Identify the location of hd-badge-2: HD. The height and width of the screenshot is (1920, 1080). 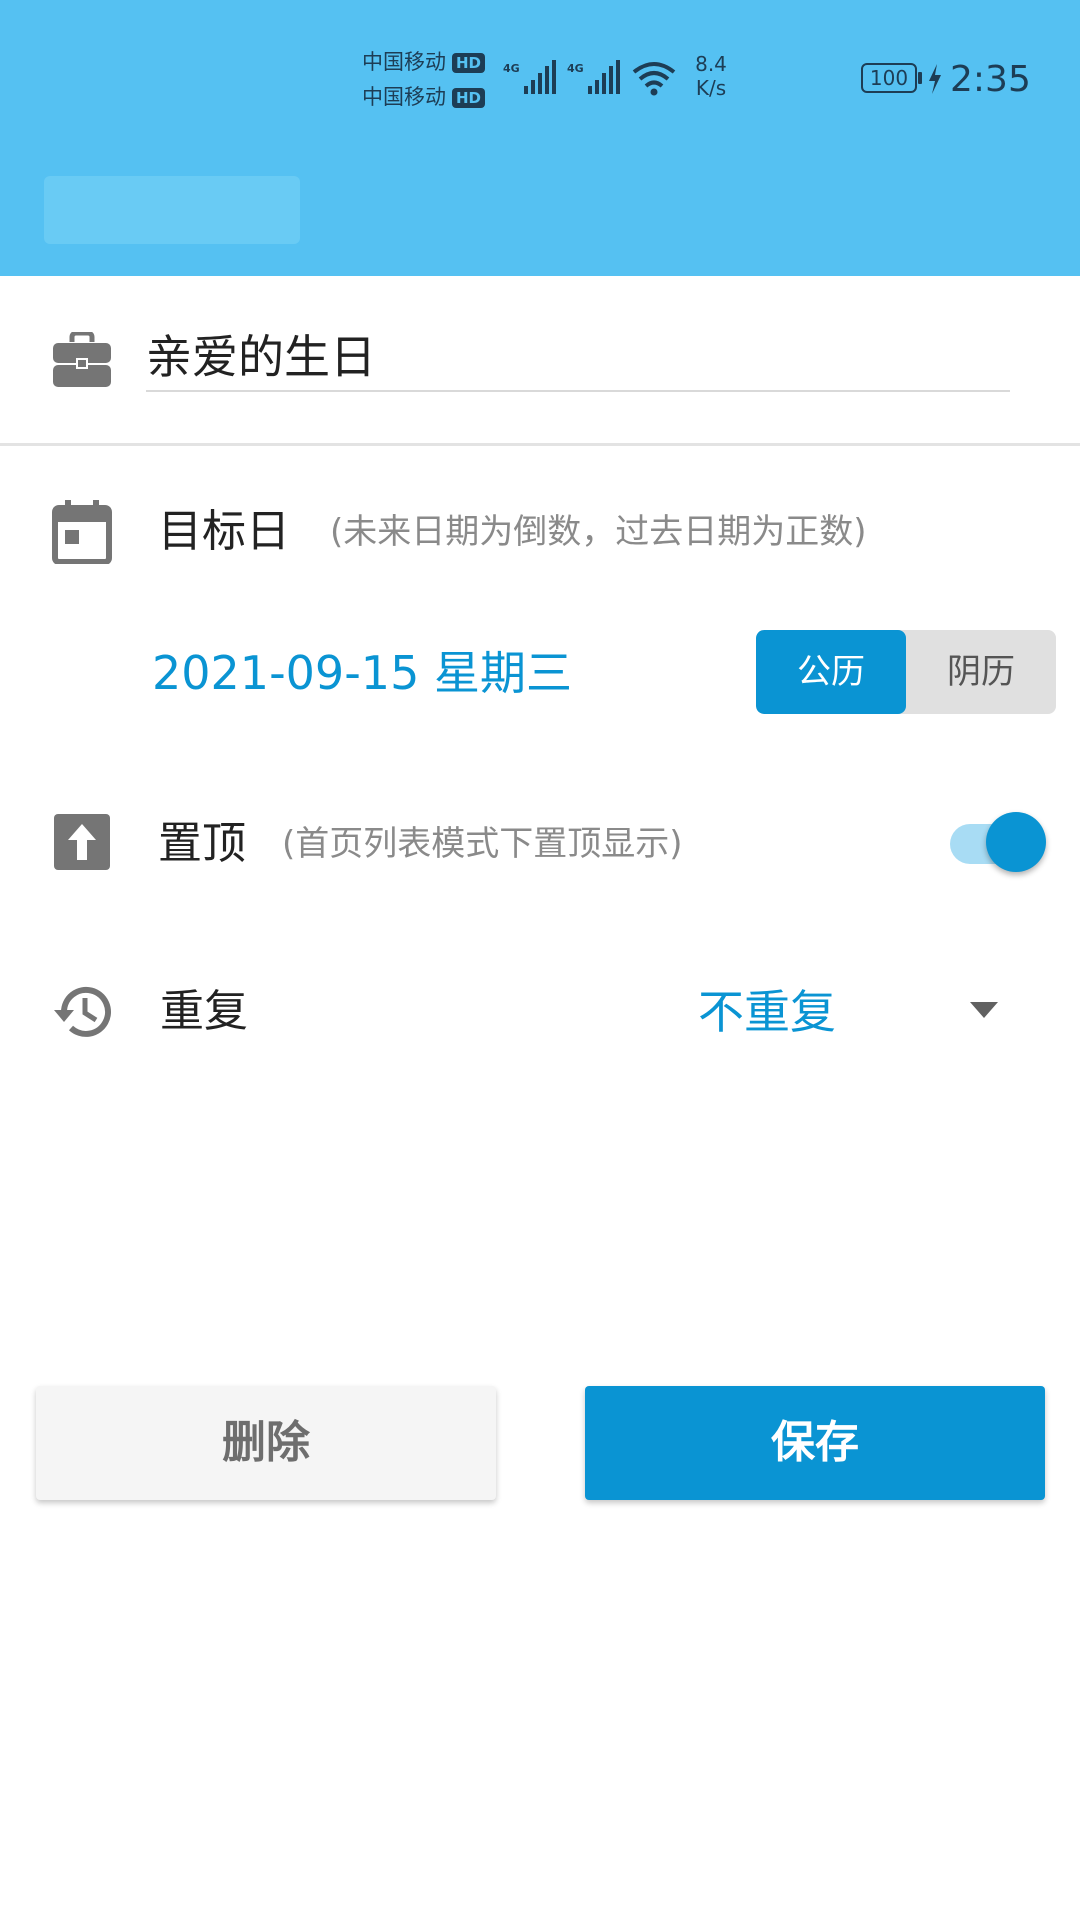
(469, 98).